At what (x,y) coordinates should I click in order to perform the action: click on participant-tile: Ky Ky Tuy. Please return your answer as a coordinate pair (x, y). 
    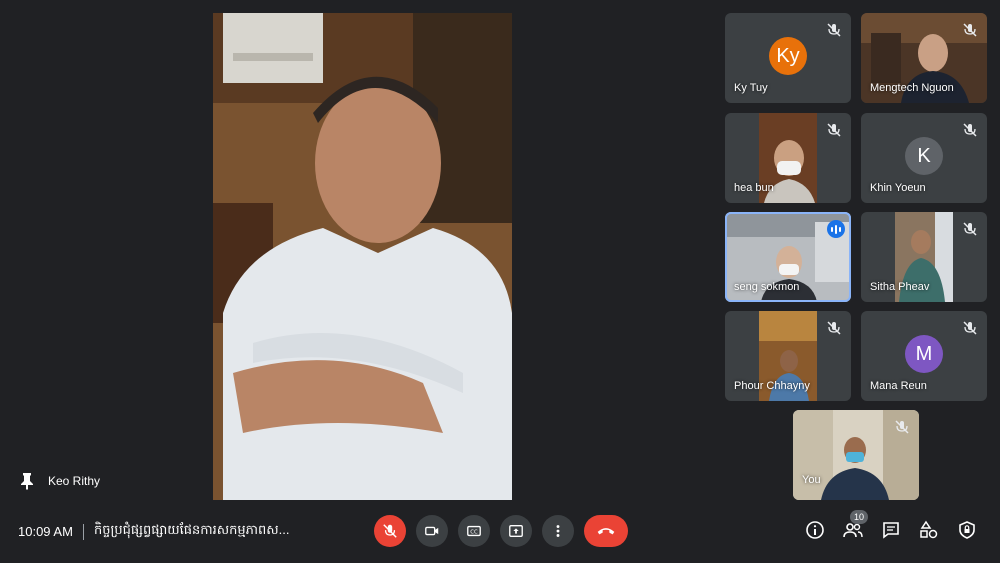
    Looking at the image, I should click on (788, 58).